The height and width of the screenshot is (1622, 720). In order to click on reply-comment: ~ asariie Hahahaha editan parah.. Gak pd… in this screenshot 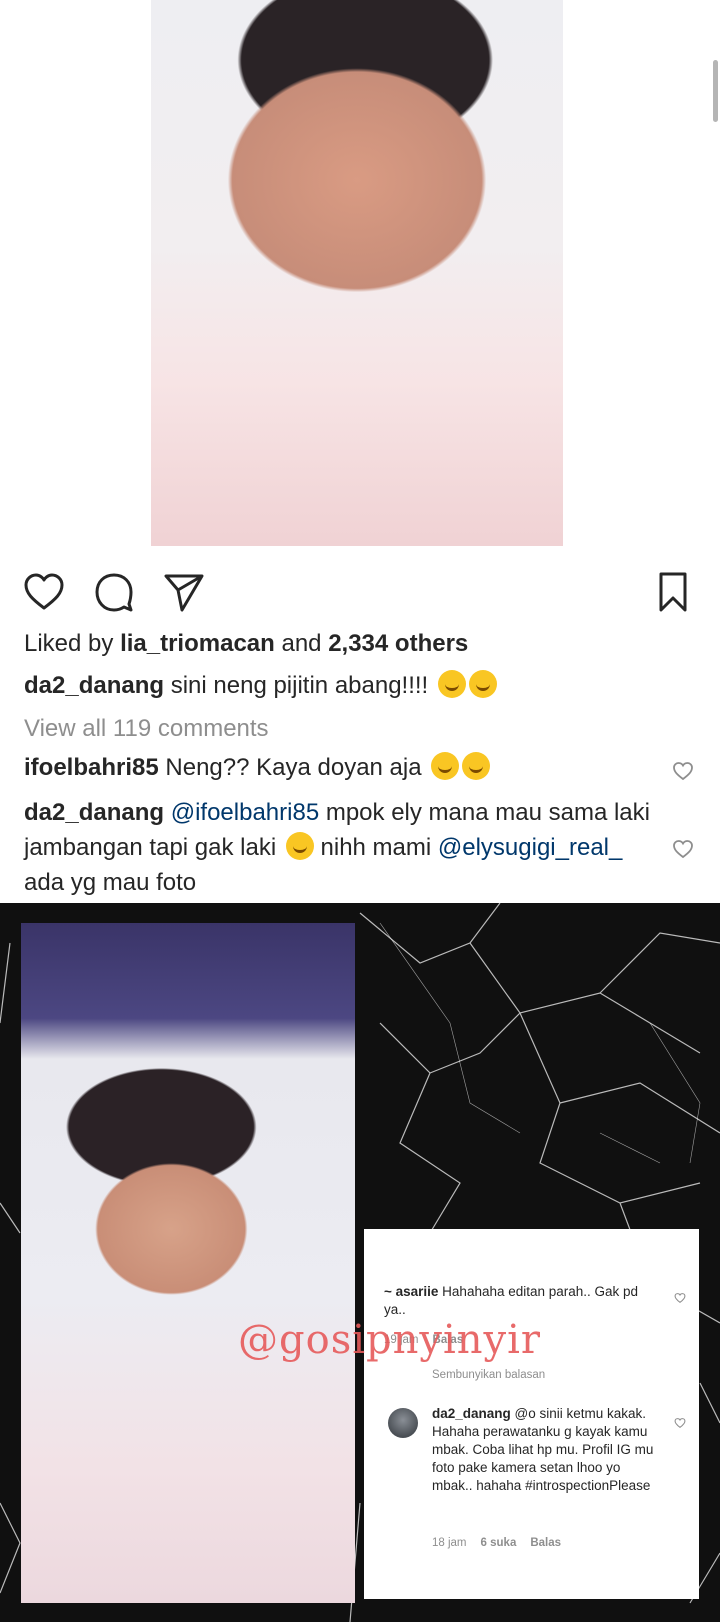, I will do `click(519, 1301)`.